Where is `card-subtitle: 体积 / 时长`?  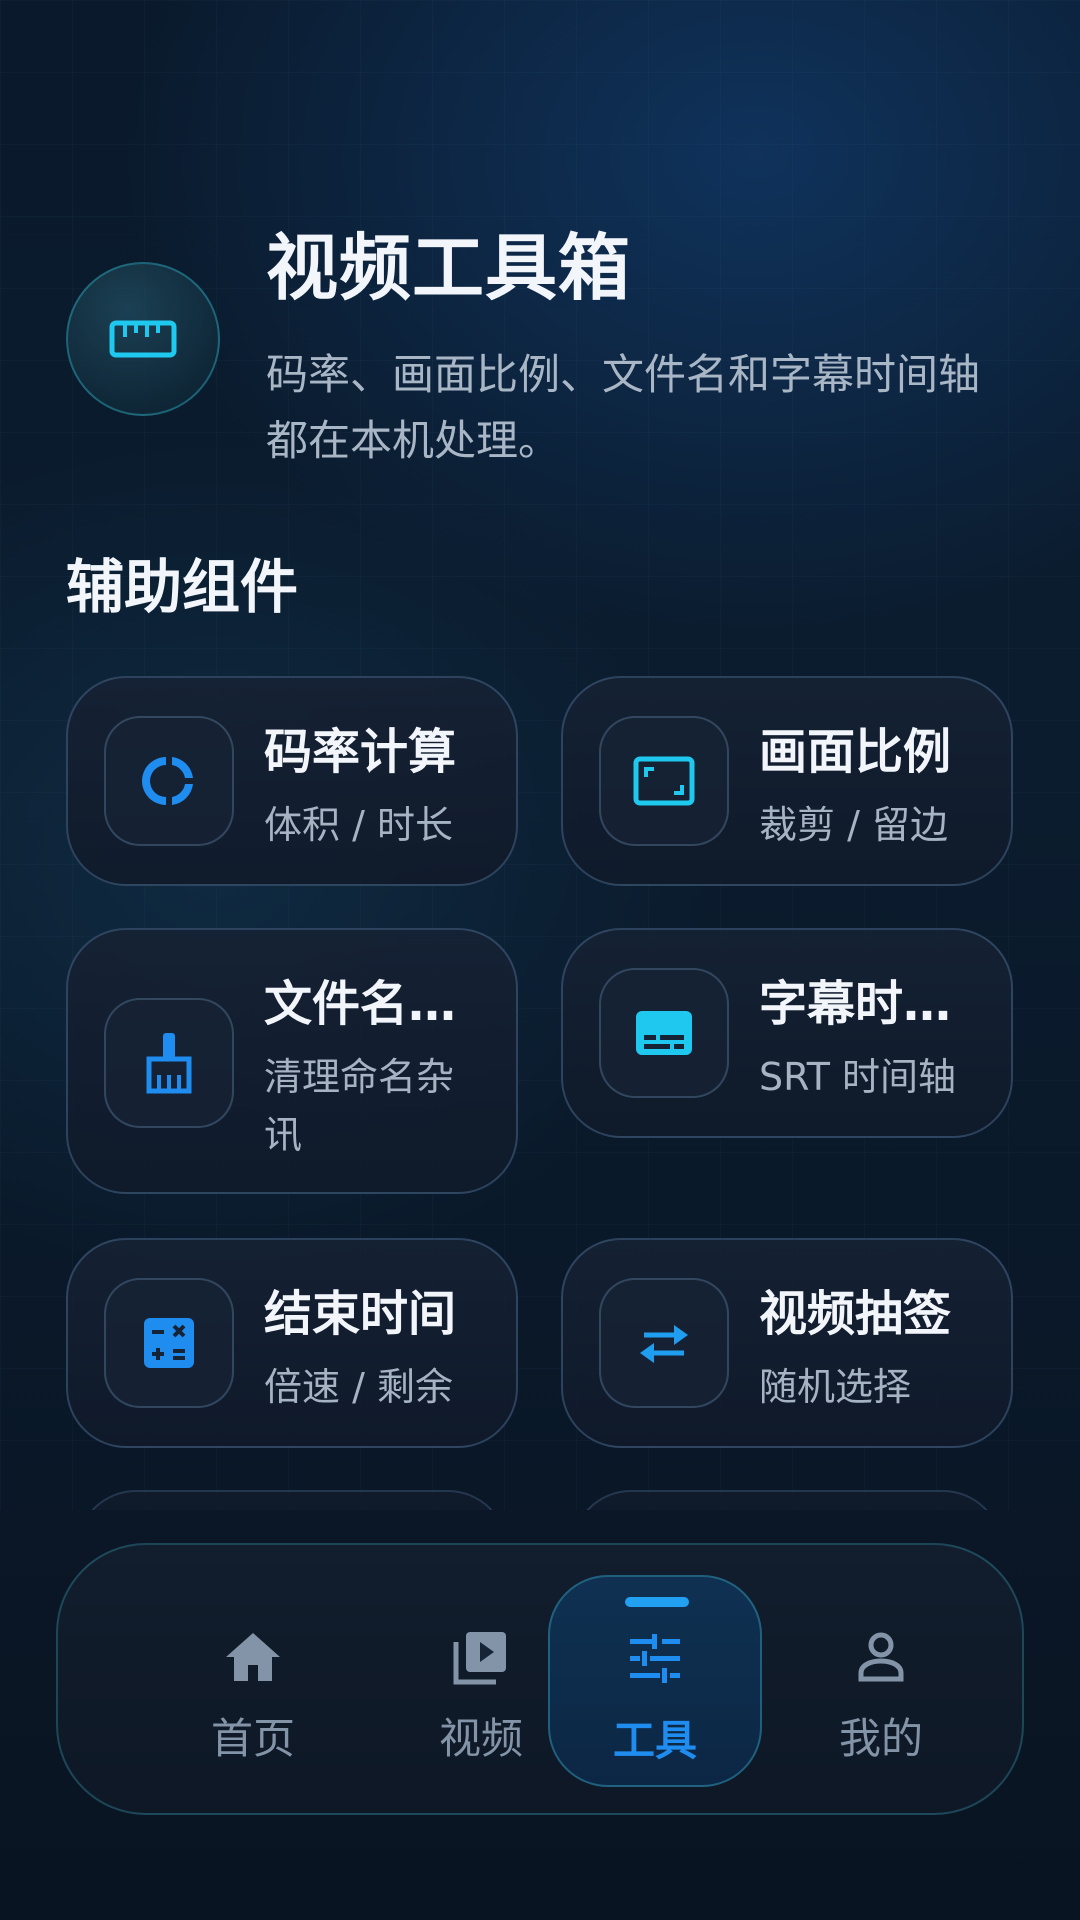 card-subtitle: 体积 / 时长 is located at coordinates (358, 825).